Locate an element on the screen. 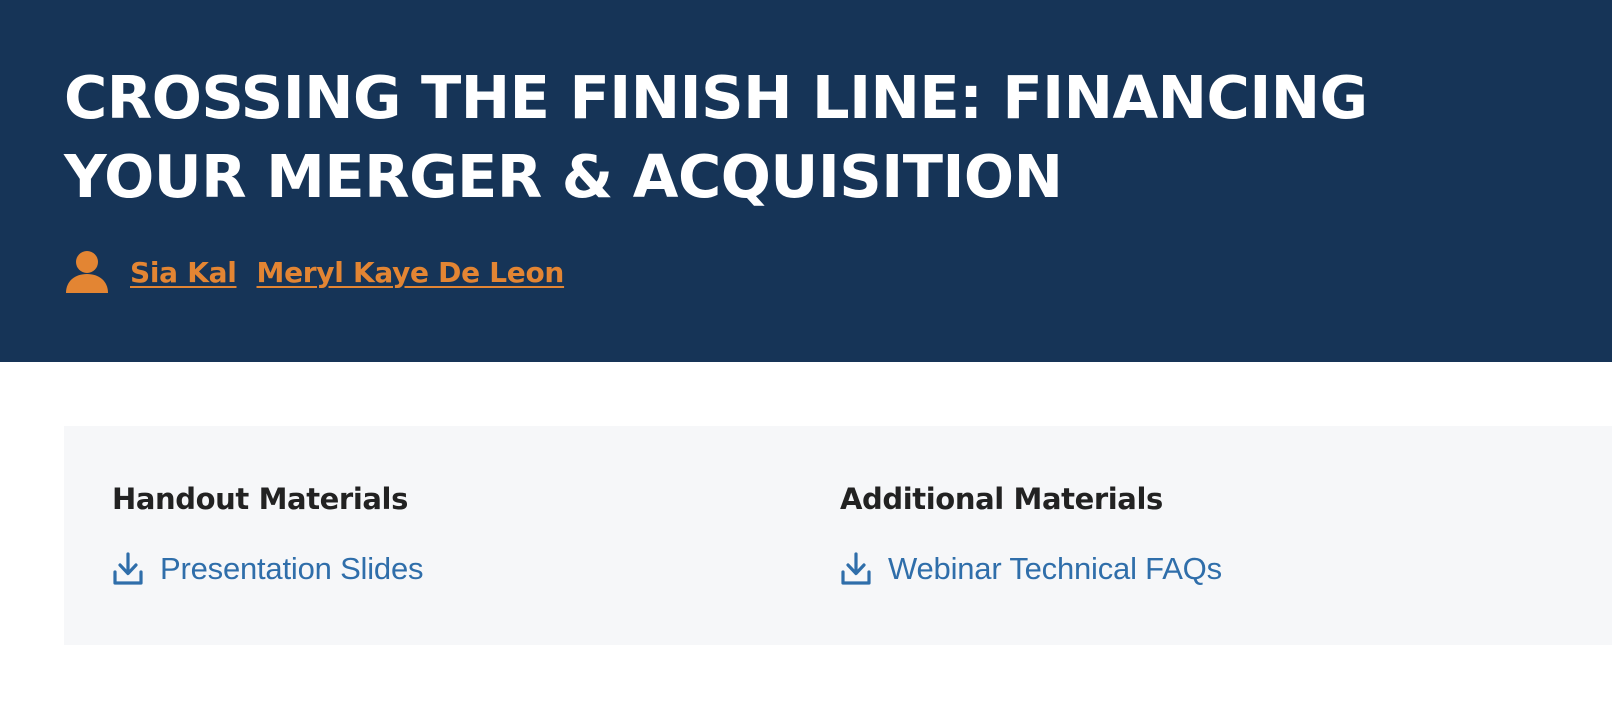 This screenshot has width=1612, height=718. webinar-technical-faqs-label: Webinar Technical FAQs is located at coordinates (1055, 568).